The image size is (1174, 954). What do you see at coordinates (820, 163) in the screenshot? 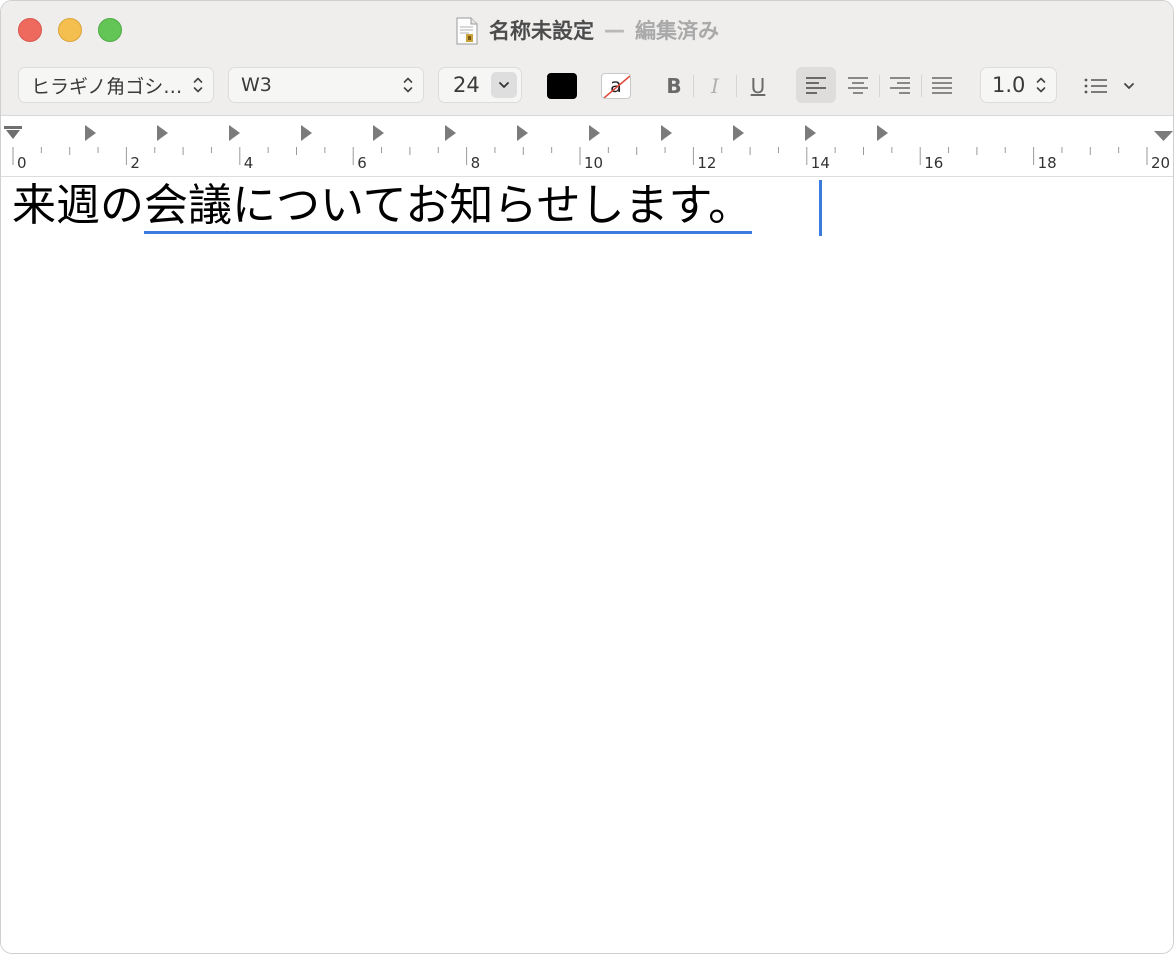
I see `ruler-label: 14` at bounding box center [820, 163].